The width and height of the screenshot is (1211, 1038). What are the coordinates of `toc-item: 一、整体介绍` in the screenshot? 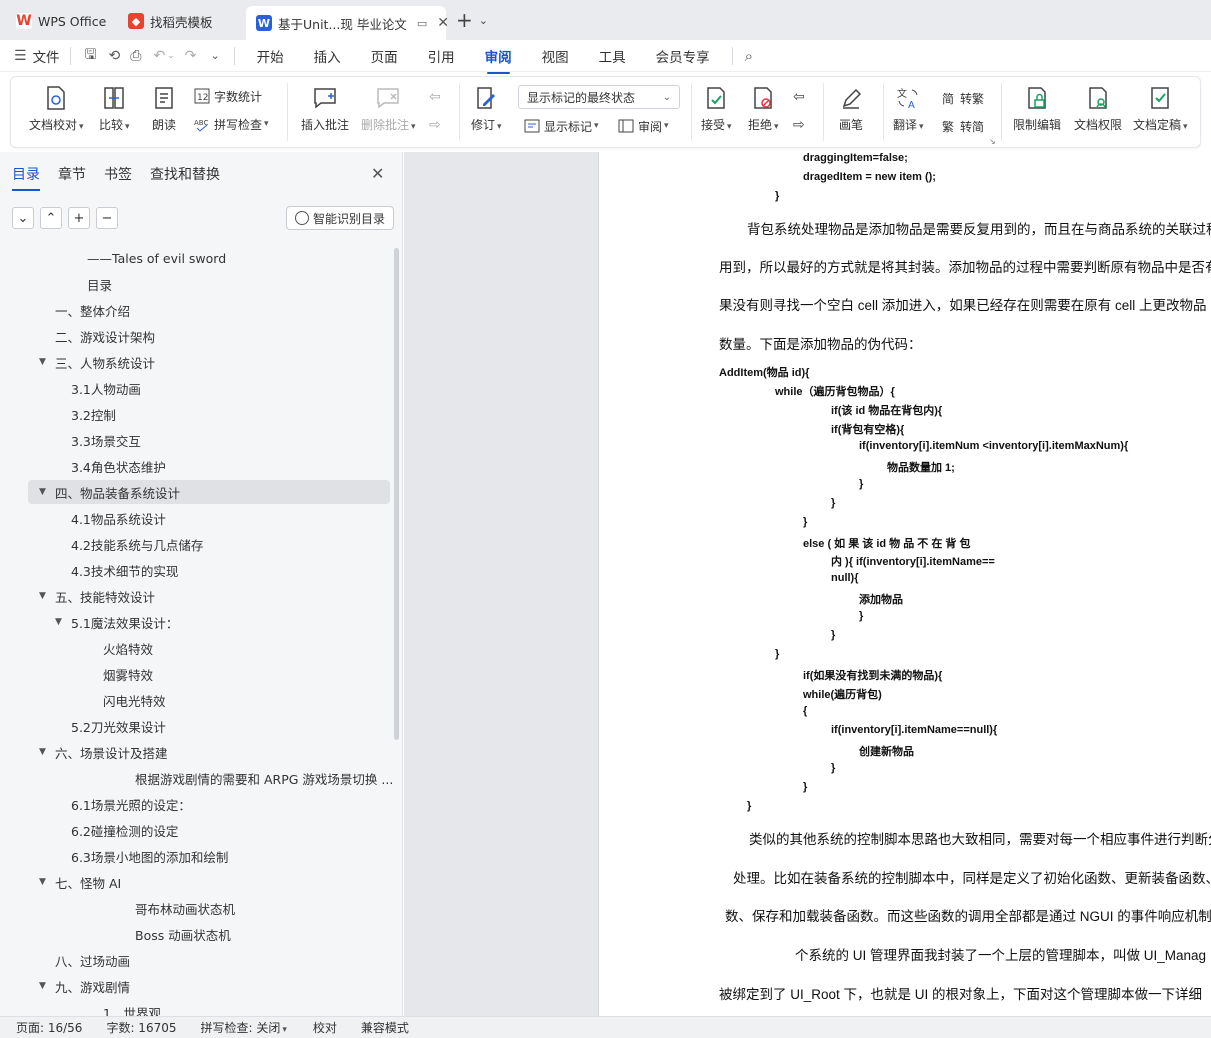 It's located at (196, 310).